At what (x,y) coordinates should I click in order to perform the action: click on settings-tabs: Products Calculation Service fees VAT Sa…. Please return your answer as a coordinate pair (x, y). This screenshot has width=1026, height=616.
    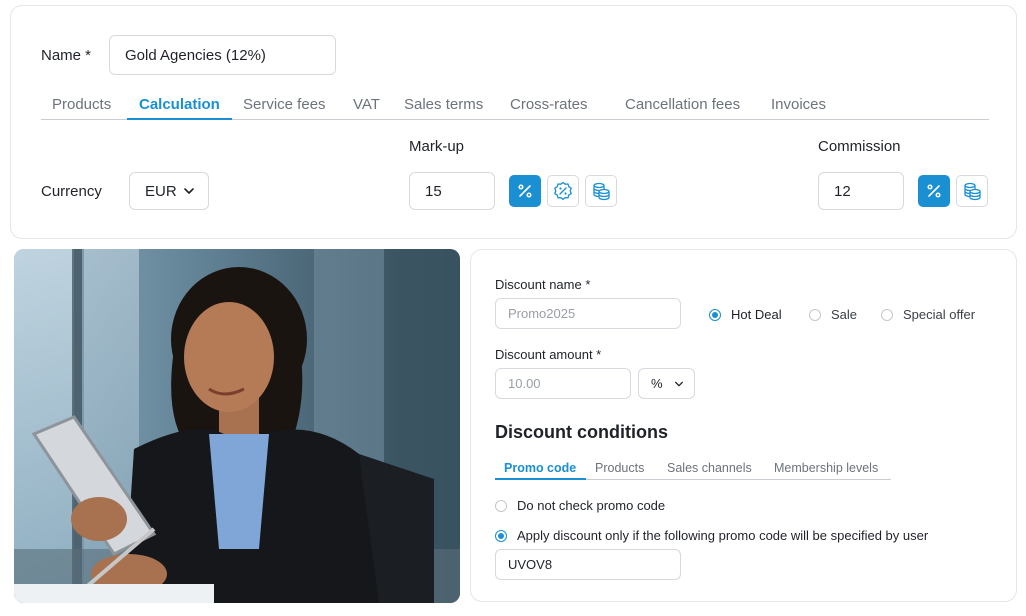
    Looking at the image, I should click on (515, 105).